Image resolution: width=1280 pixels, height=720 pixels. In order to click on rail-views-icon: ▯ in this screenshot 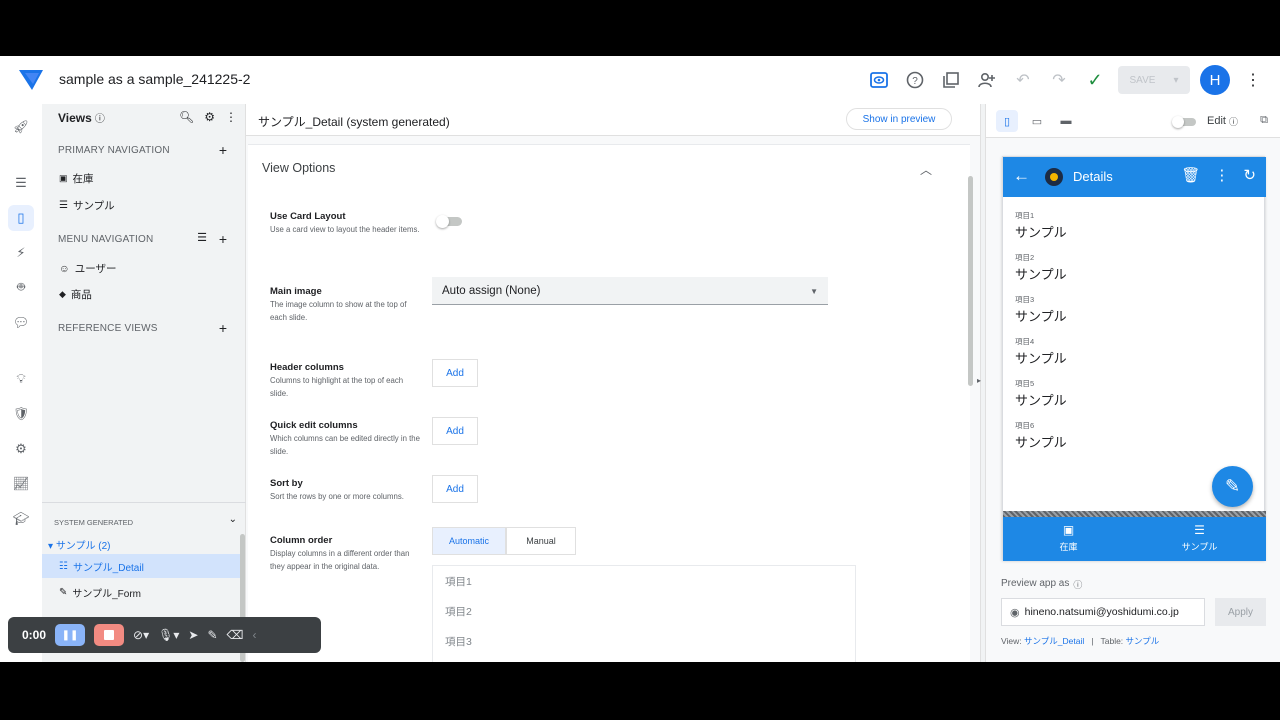, I will do `click(21, 218)`.